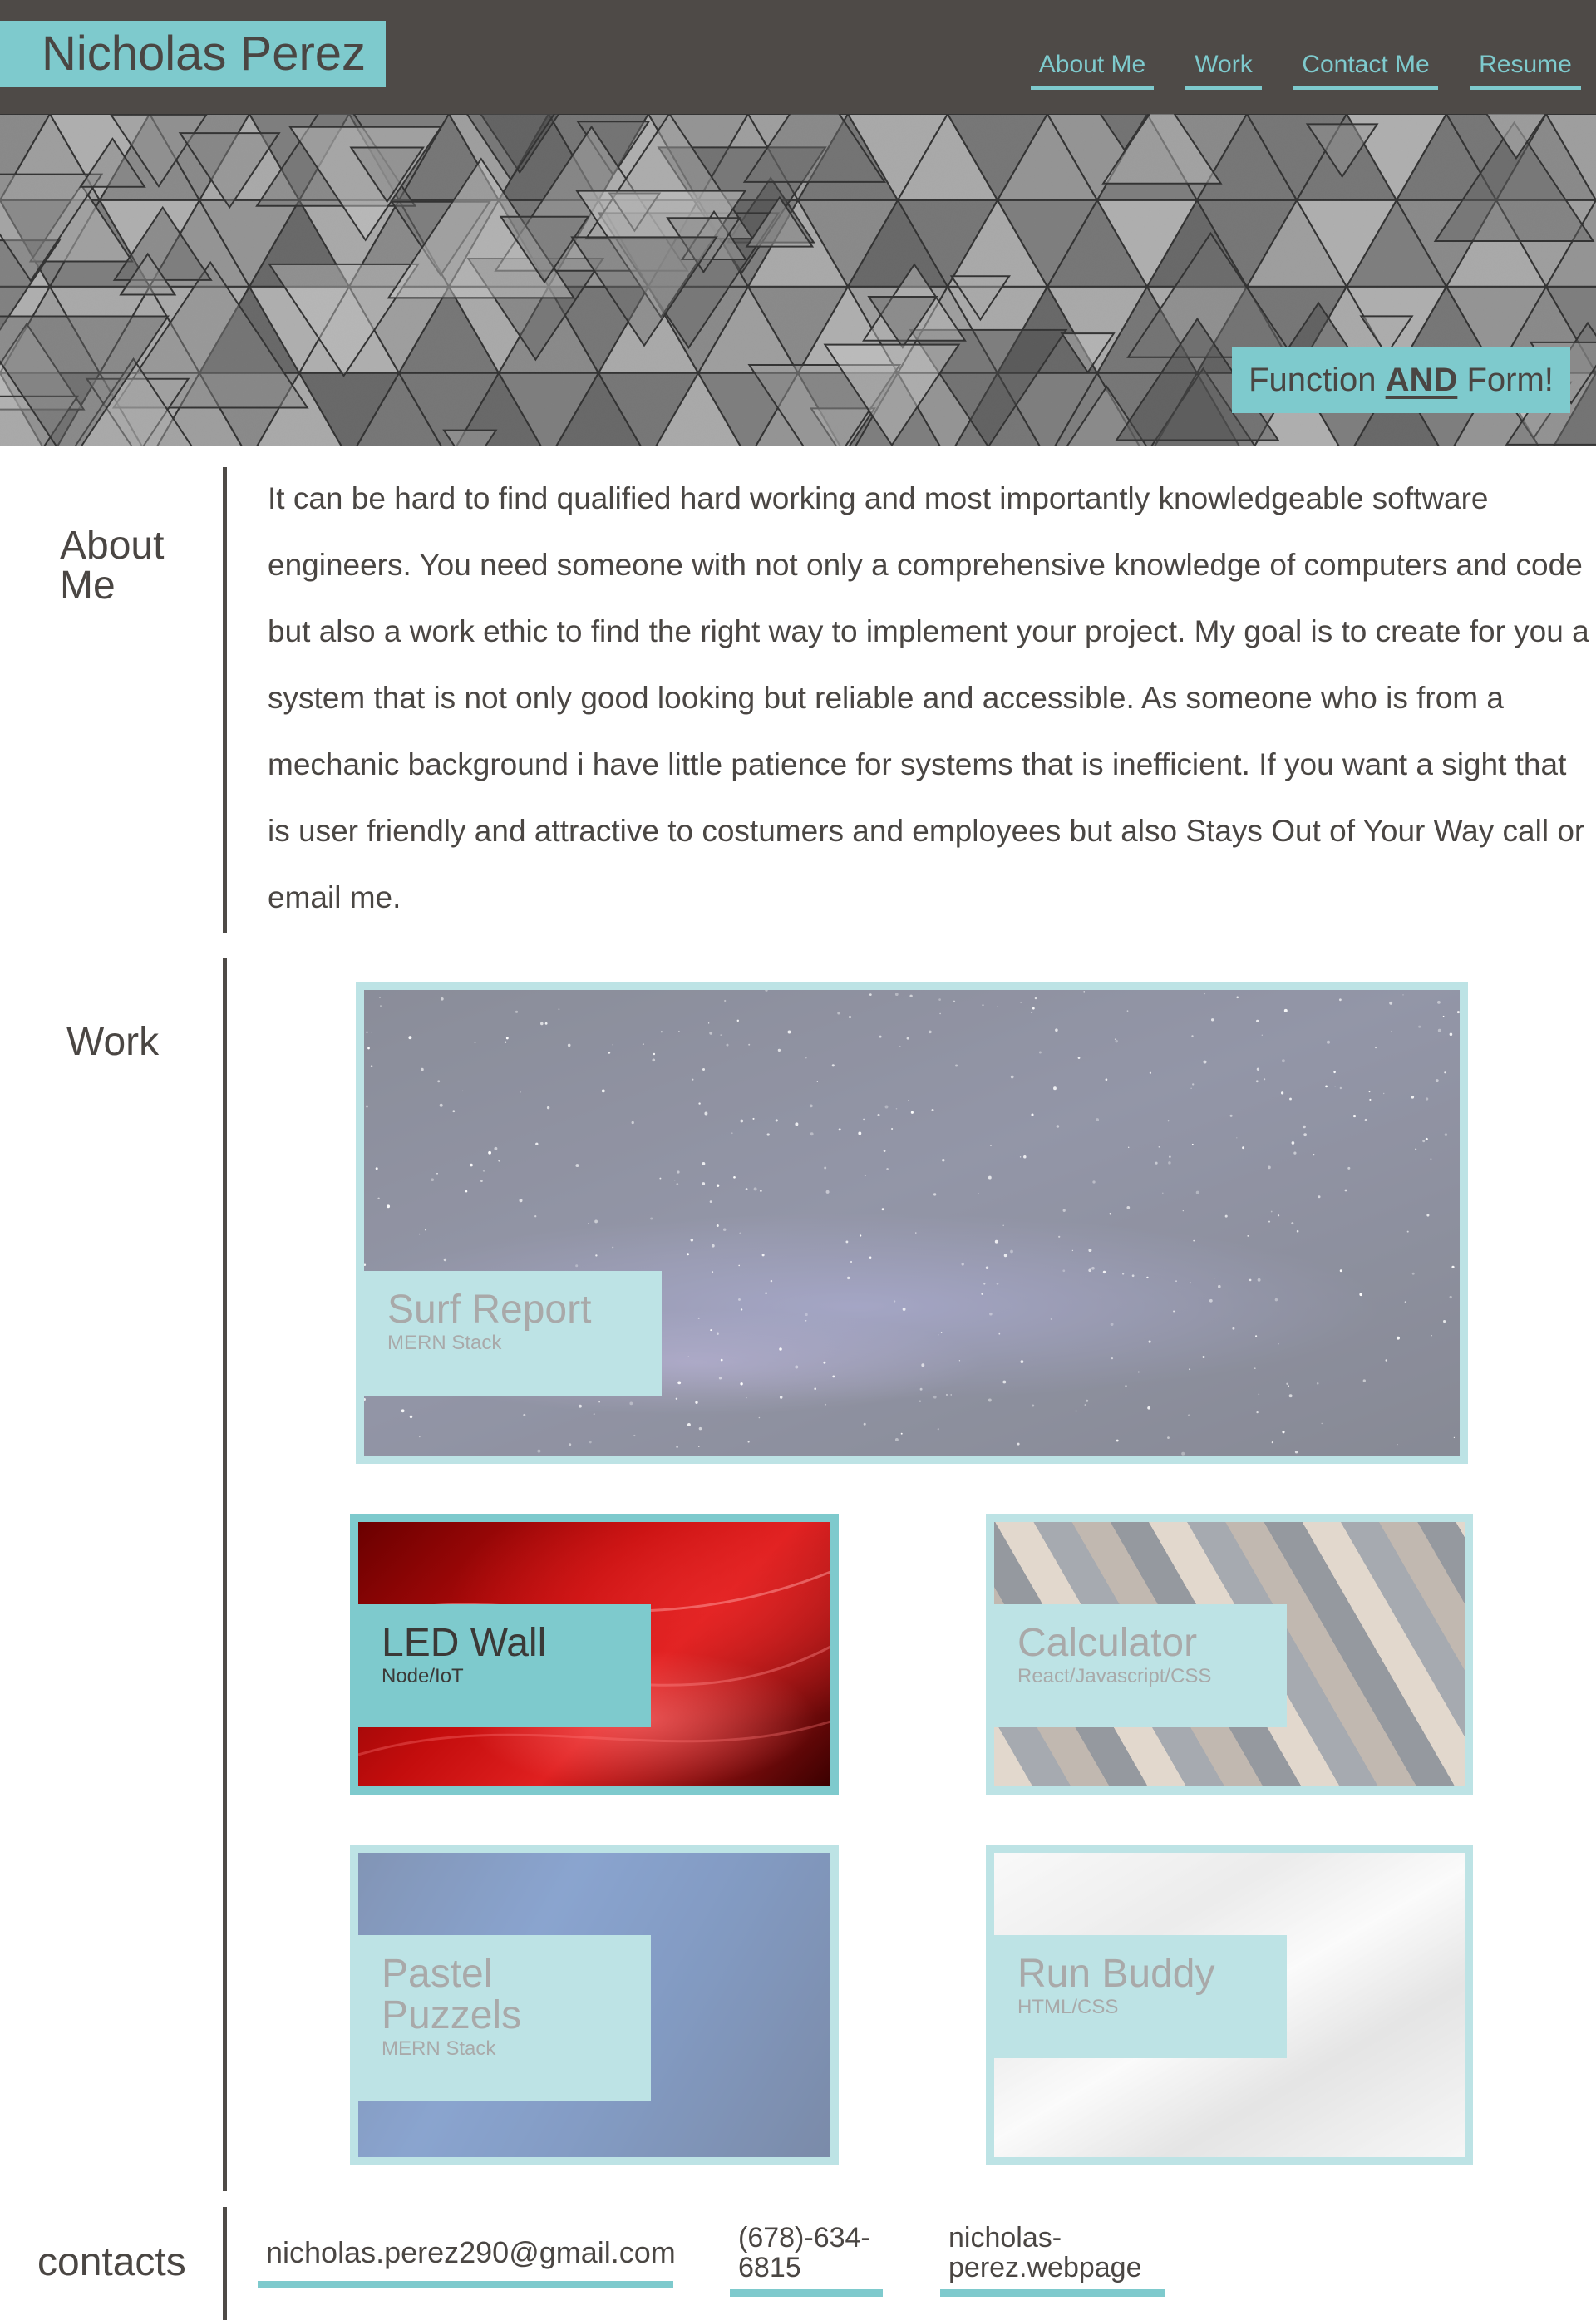 The width and height of the screenshot is (1596, 2320). I want to click on main-nav: About Me Work Contact Me Resume, so click(798, 69).